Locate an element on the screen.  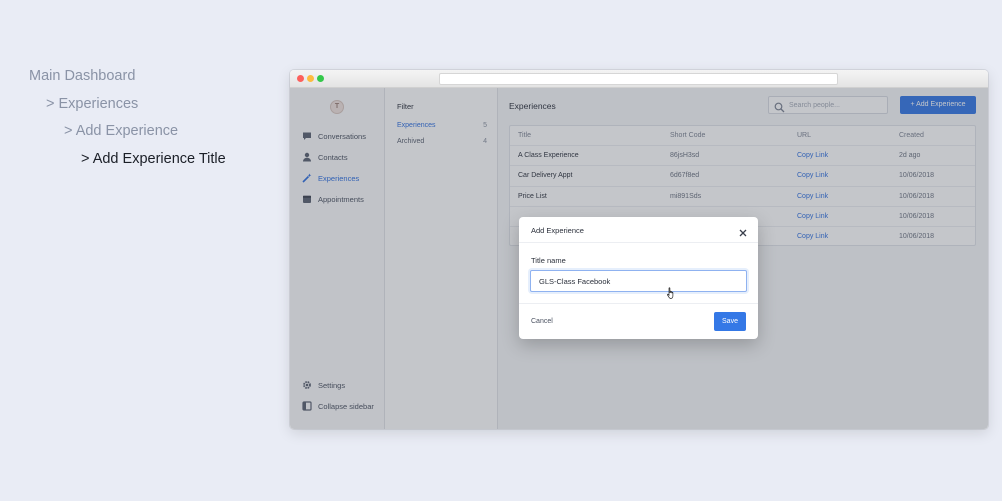
breadcrumb-experiences: > Experiences is located at coordinates (92, 104).